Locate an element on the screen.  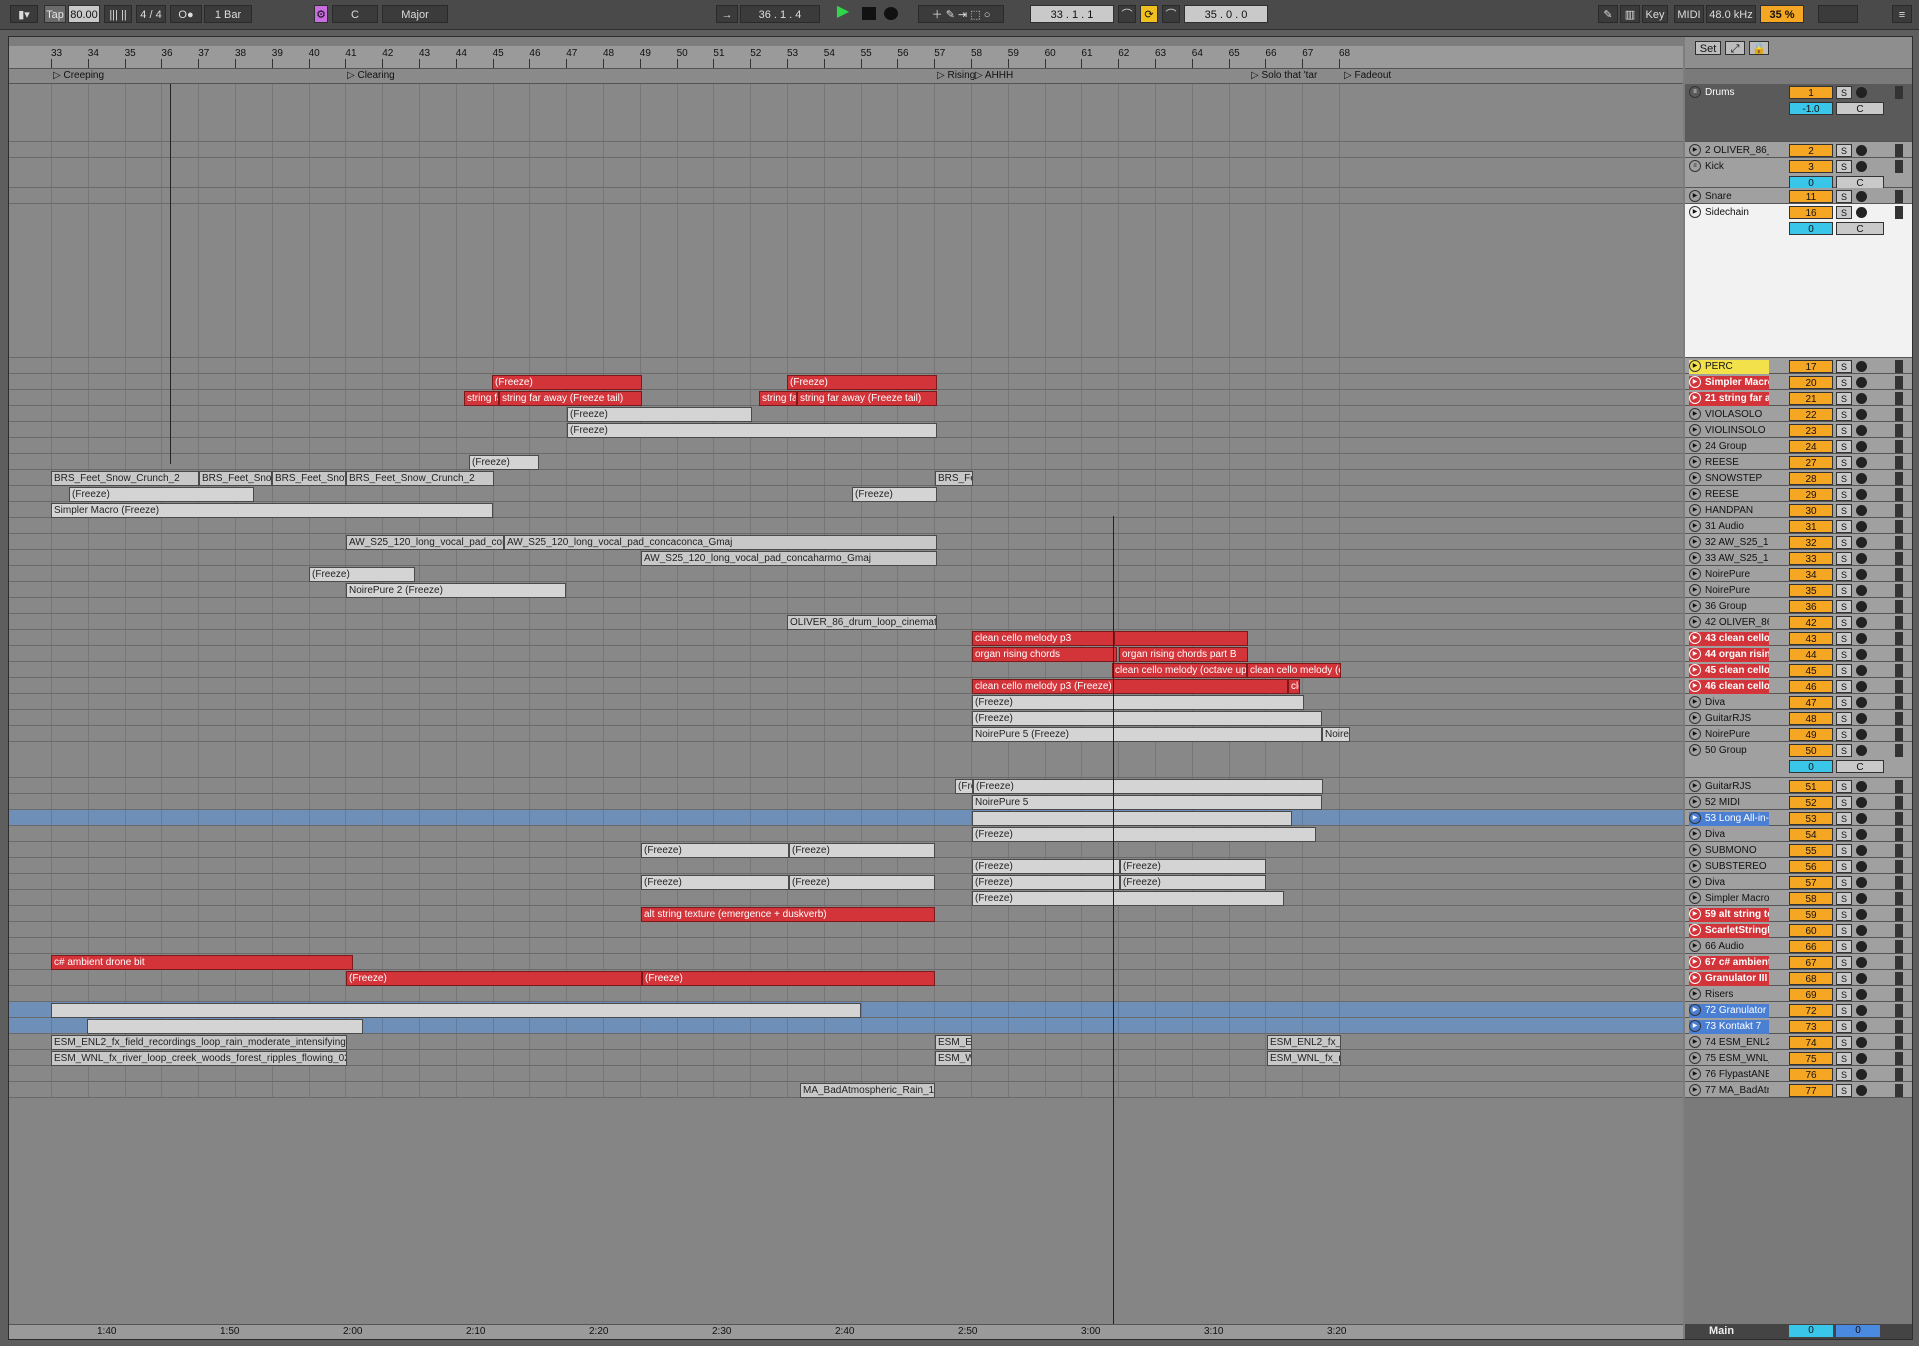
track-name: ▶ 76 FlypastANE- is located at coordinates (1729, 1075).